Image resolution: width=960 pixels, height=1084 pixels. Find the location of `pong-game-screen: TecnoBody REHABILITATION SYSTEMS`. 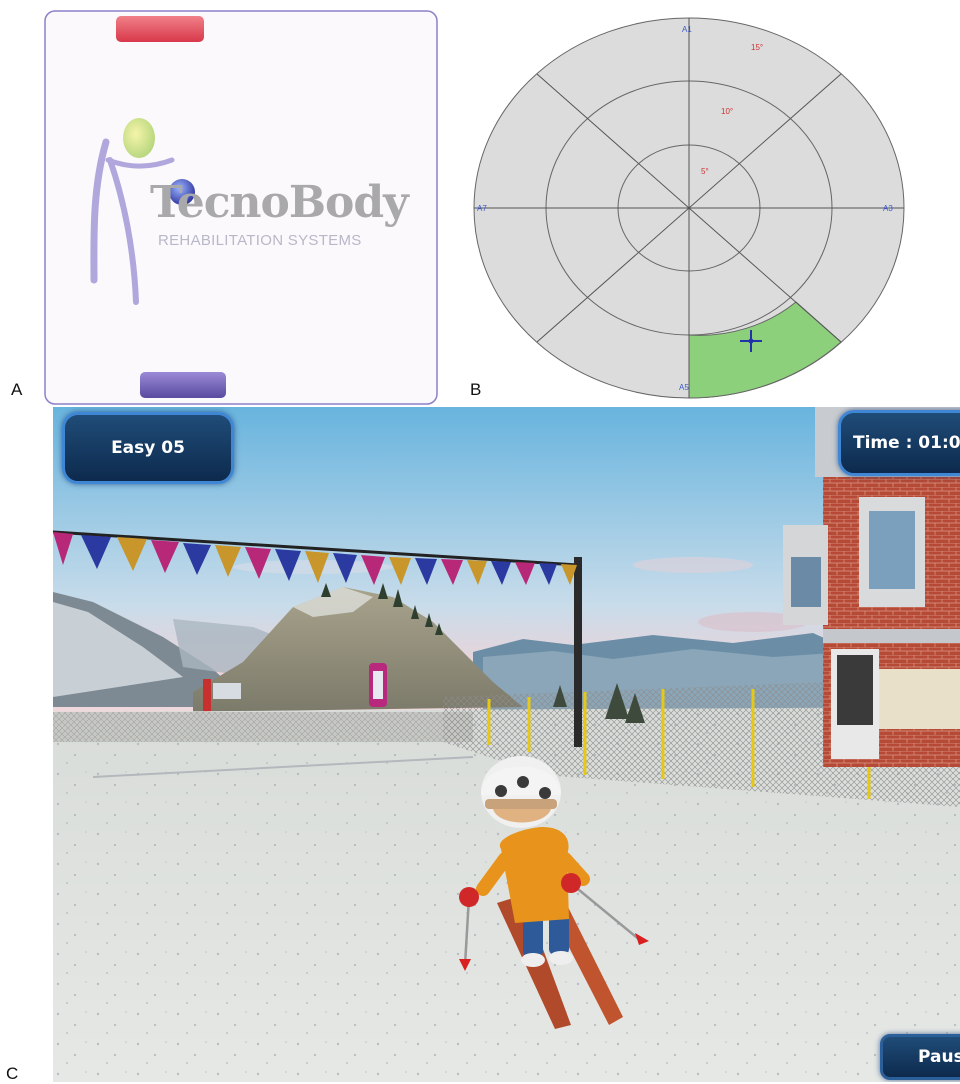

pong-game-screen: TecnoBody REHABILITATION SYSTEMS is located at coordinates (241, 207).